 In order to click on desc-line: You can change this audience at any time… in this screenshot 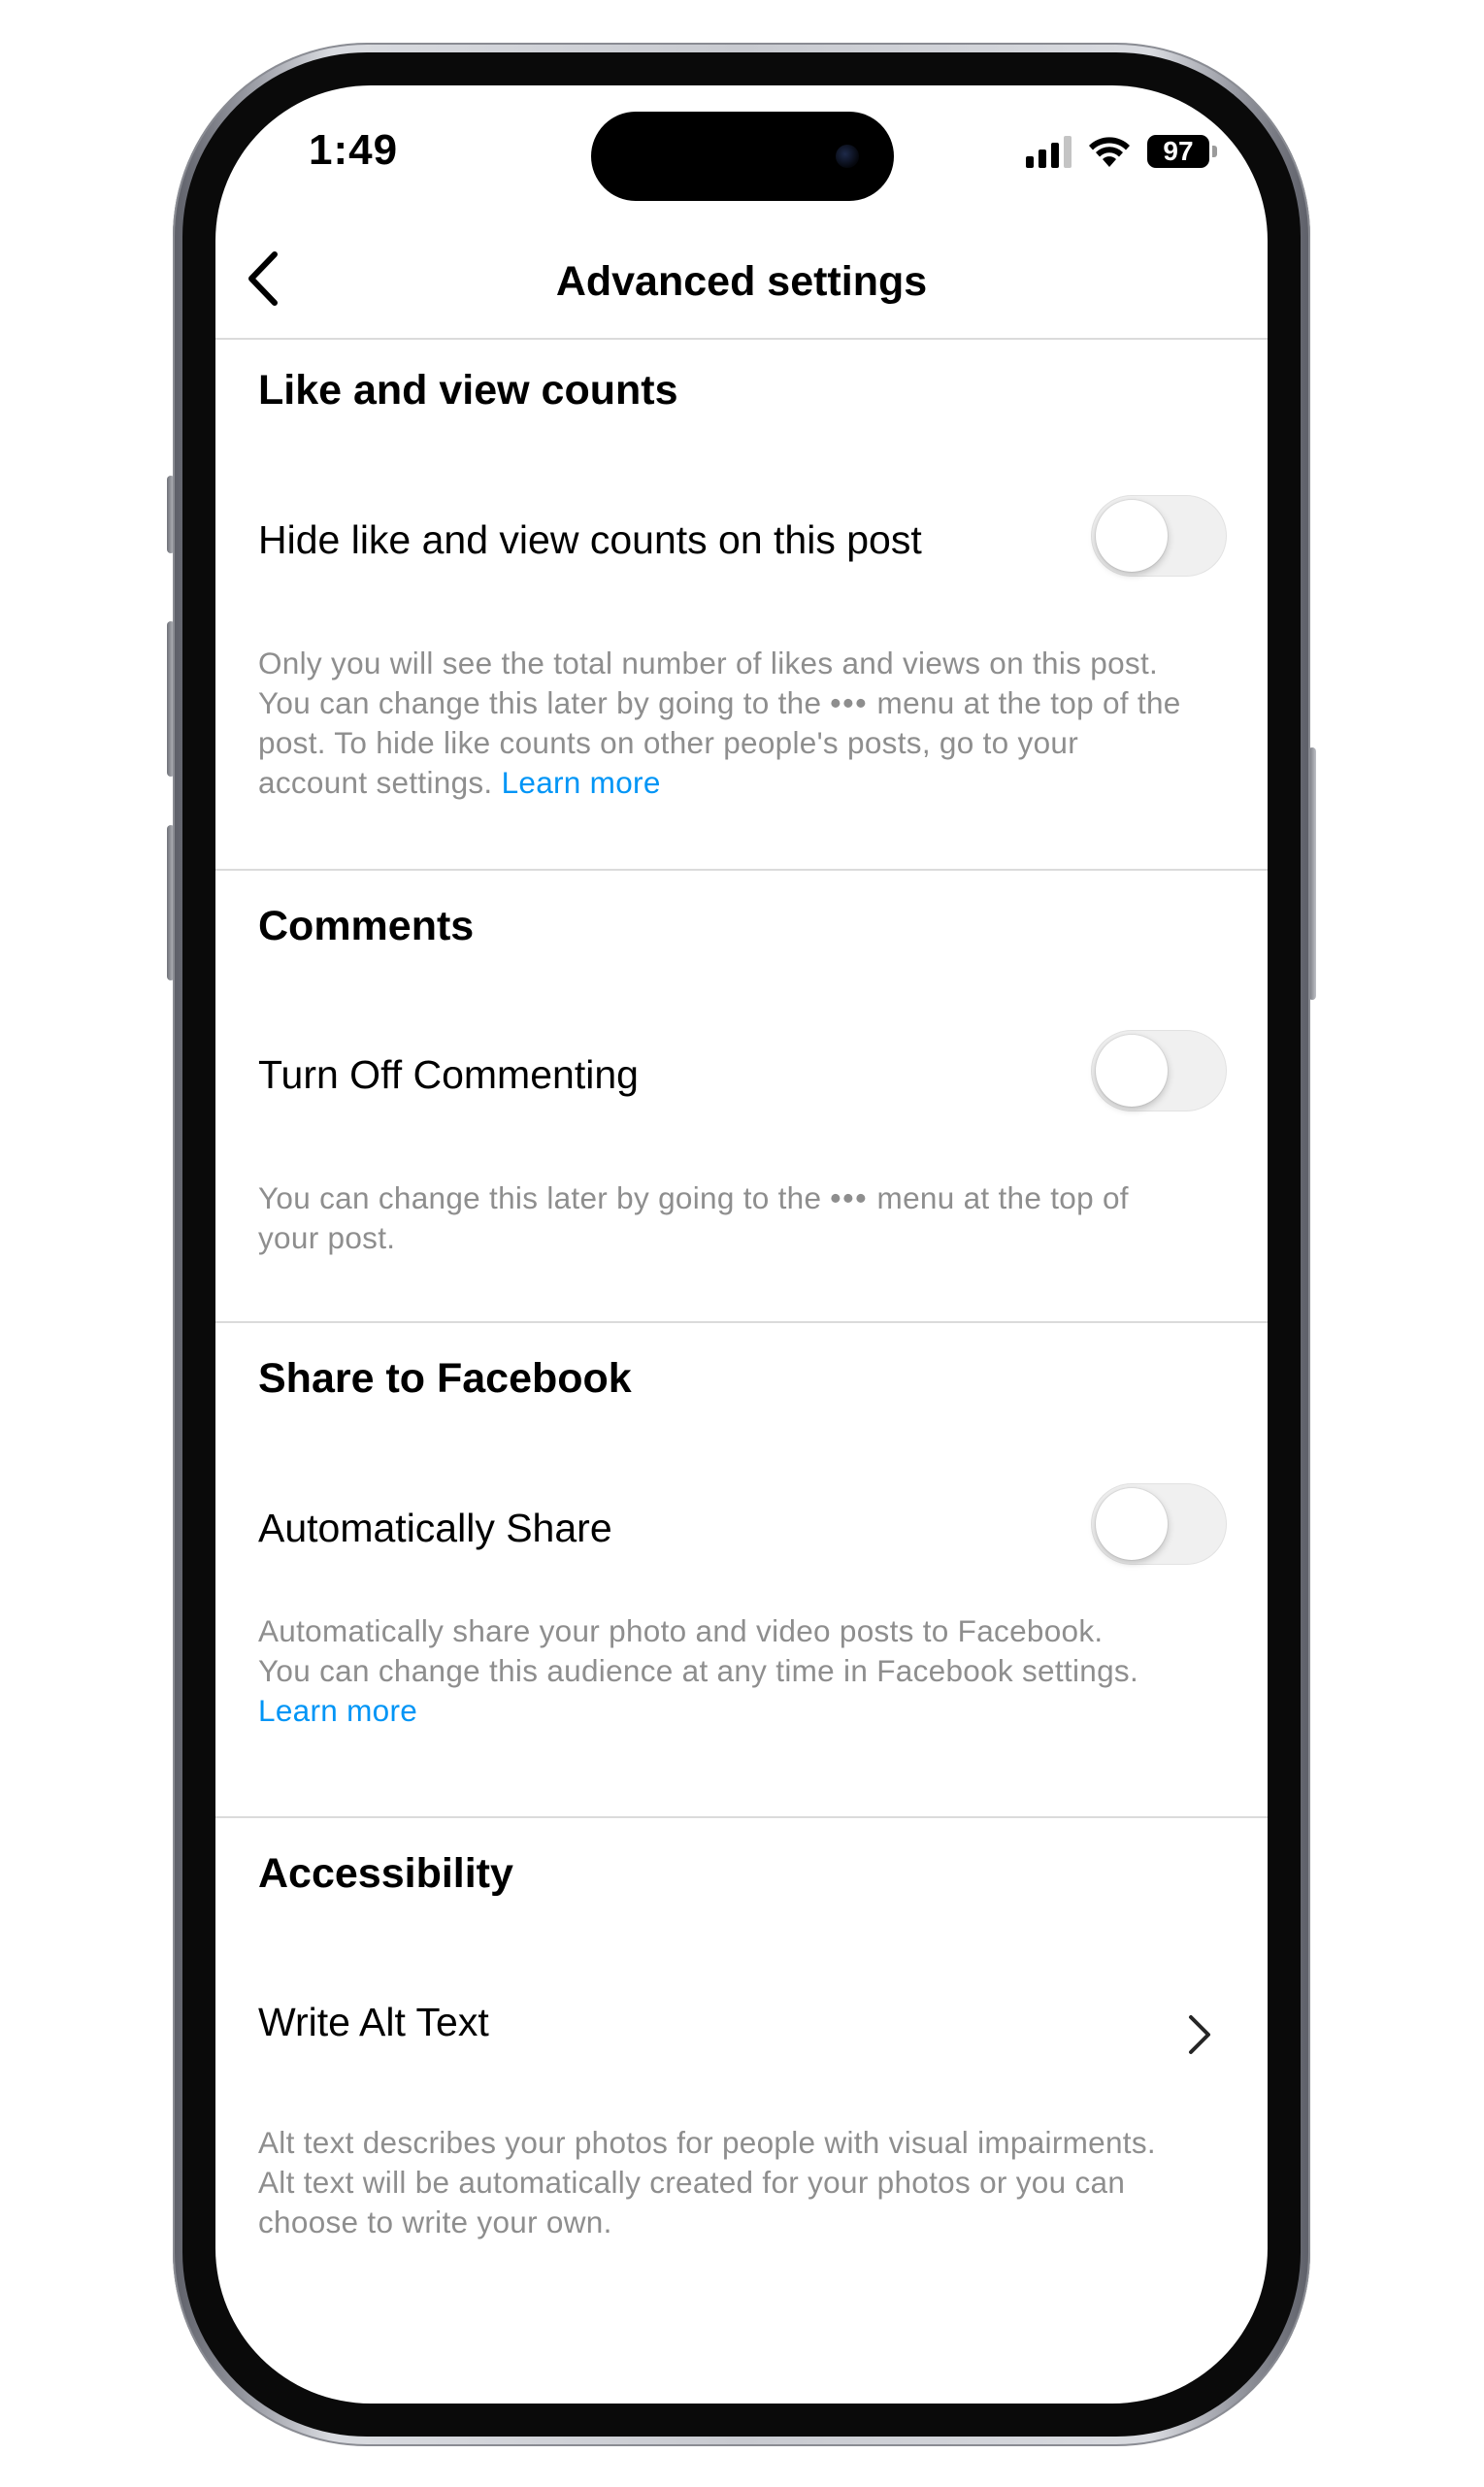, I will do `click(698, 1670)`.